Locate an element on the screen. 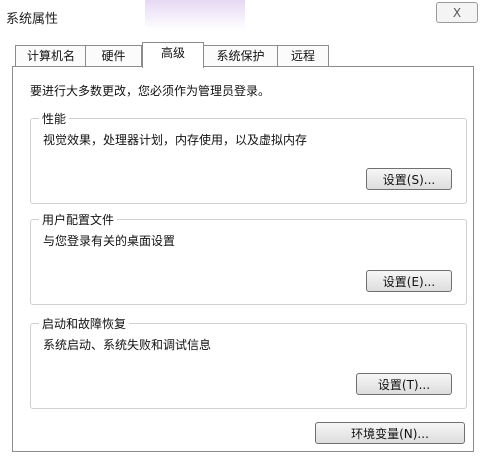 The image size is (480, 459). tab-computer-name: 计算机名 is located at coordinates (51, 55).